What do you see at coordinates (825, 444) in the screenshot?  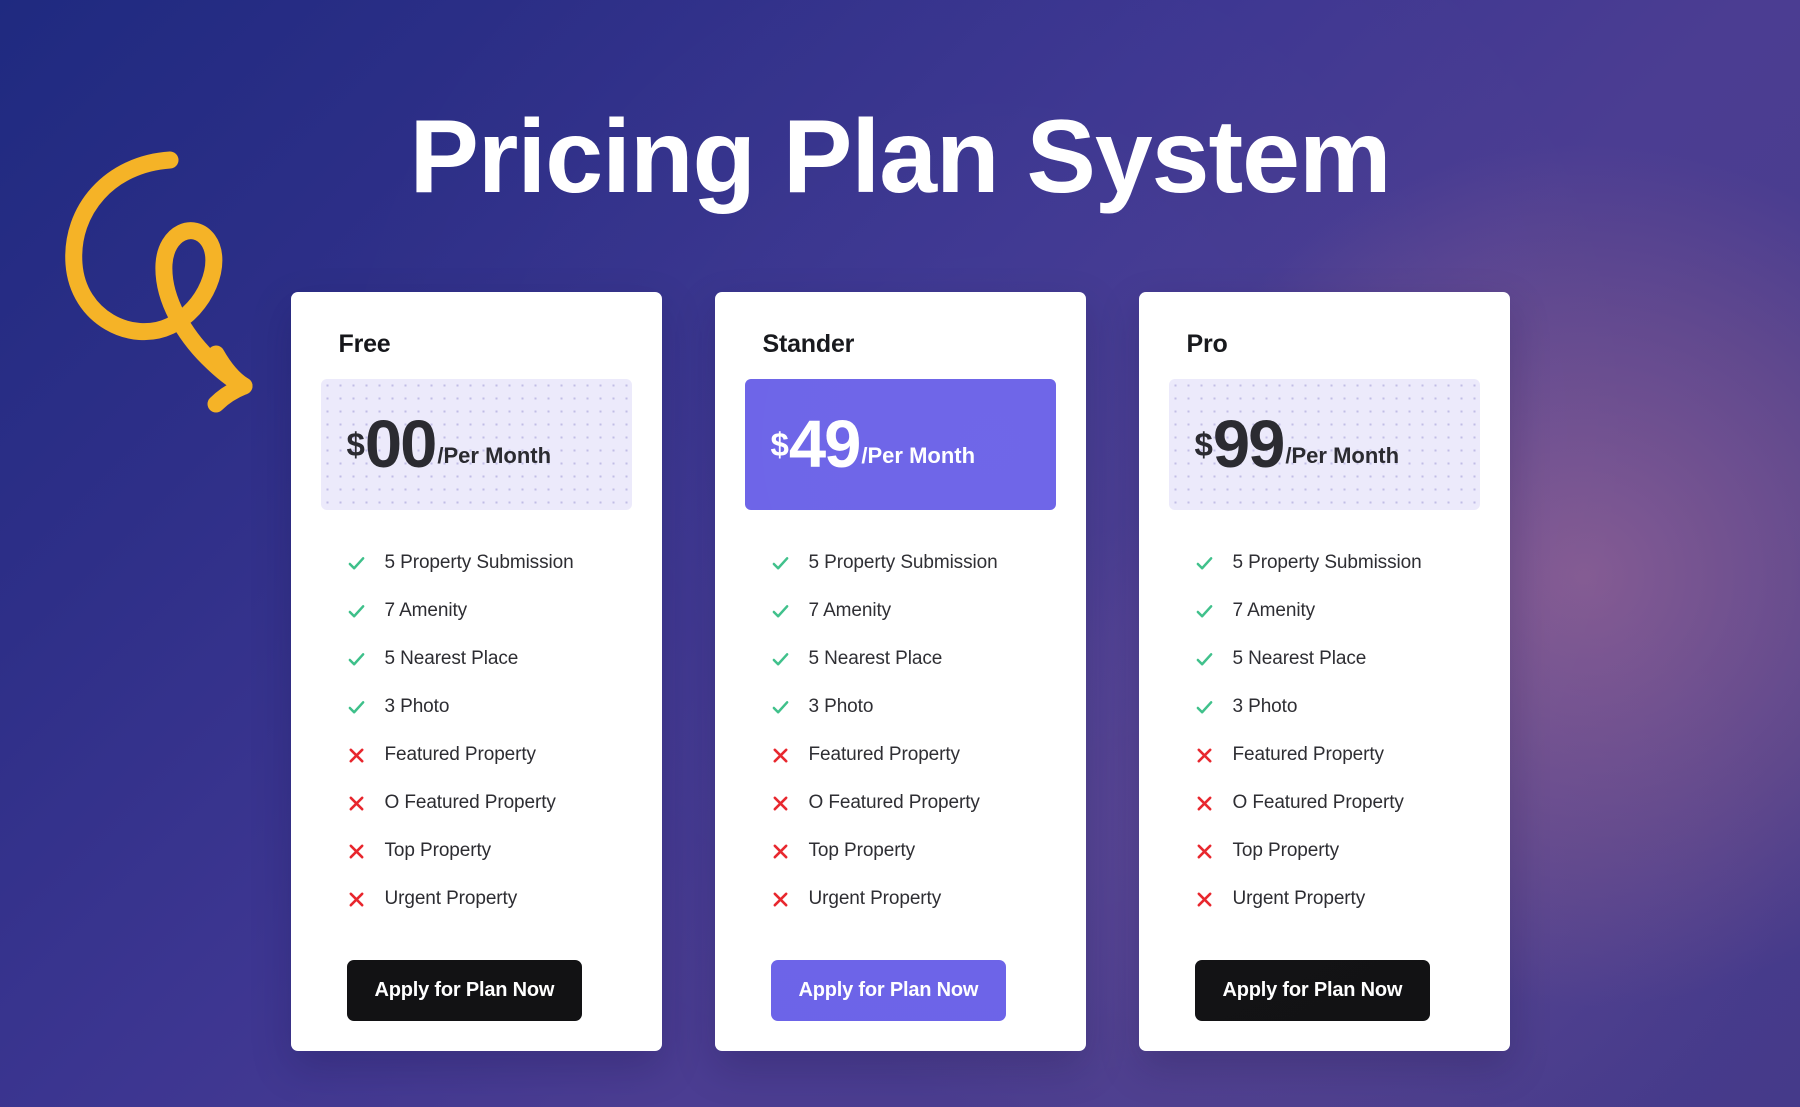 I see `price-amount: 49` at bounding box center [825, 444].